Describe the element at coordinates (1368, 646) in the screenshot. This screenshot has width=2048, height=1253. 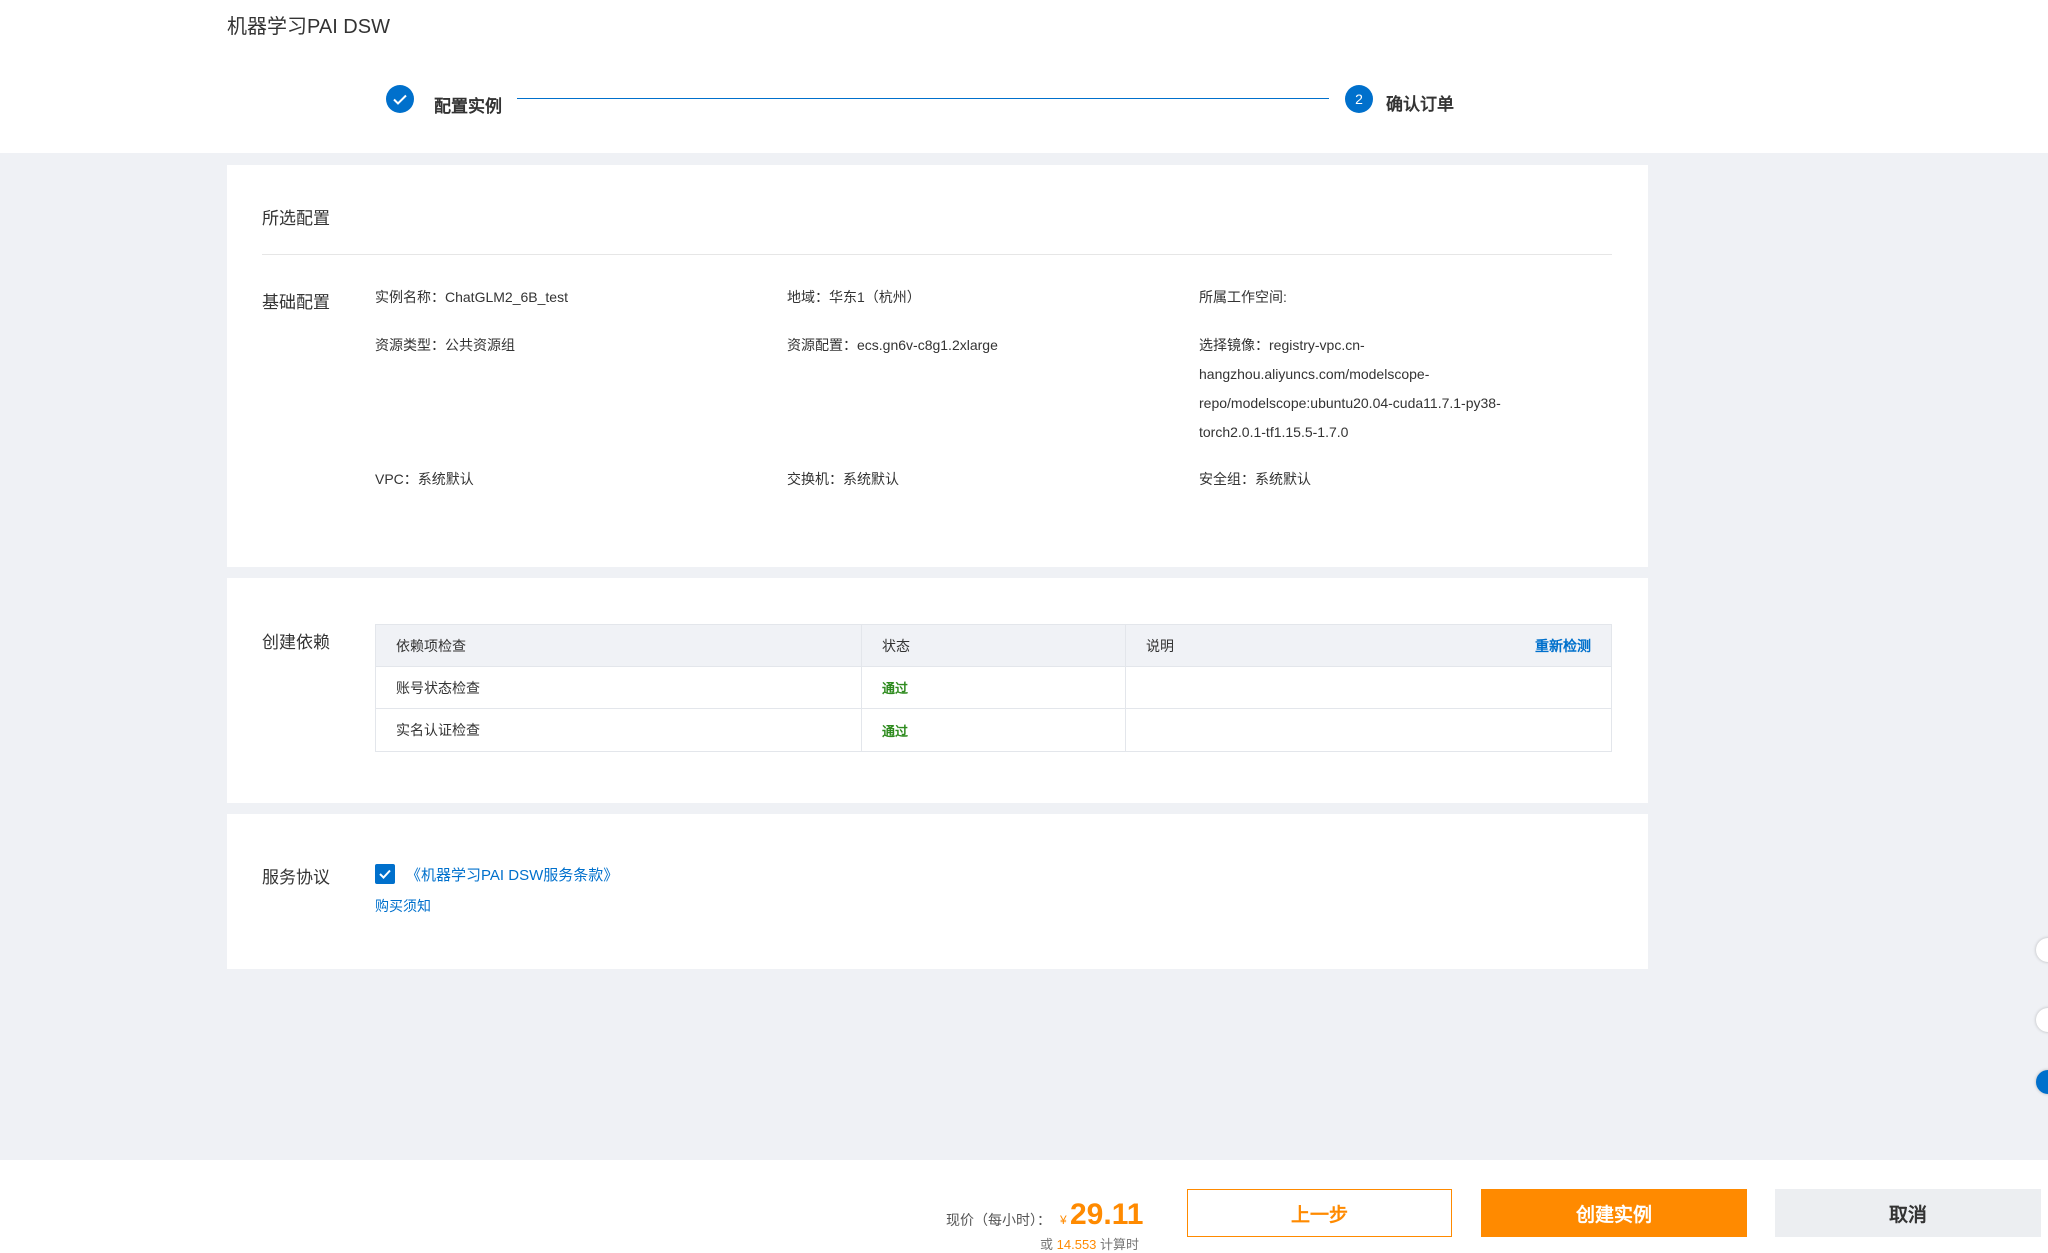
I see `header-note: 说明 重新检测` at that location.